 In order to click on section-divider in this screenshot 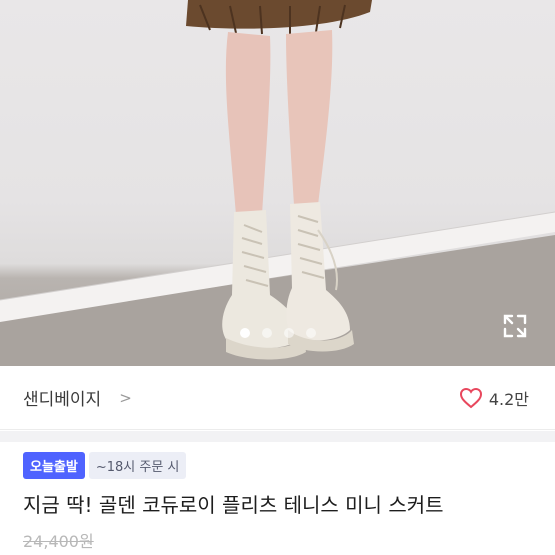, I will do `click(277, 436)`.